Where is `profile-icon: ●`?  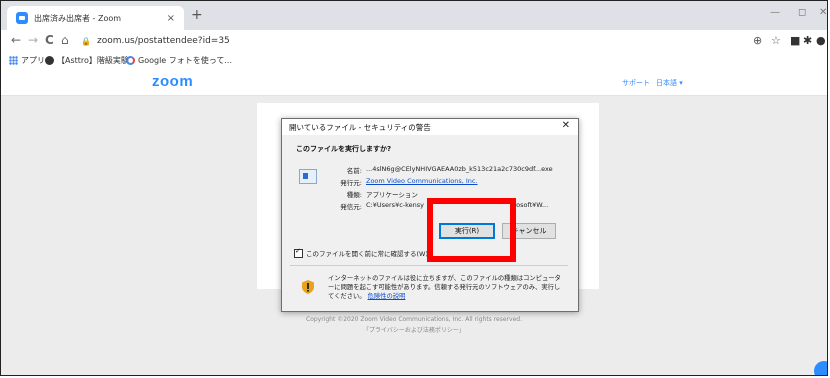 profile-icon: ● is located at coordinates (821, 40).